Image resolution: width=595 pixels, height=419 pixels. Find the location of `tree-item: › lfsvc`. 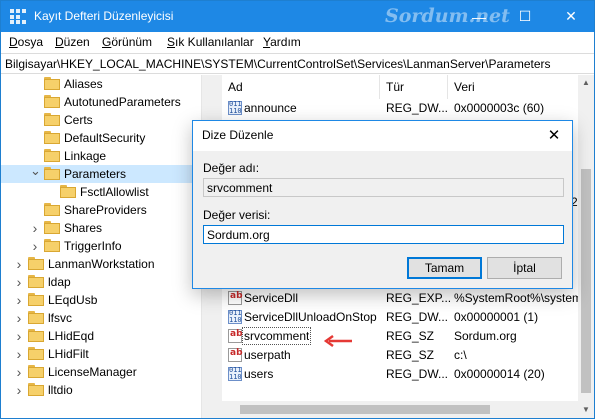

tree-item: › lfsvc is located at coordinates (101, 318).